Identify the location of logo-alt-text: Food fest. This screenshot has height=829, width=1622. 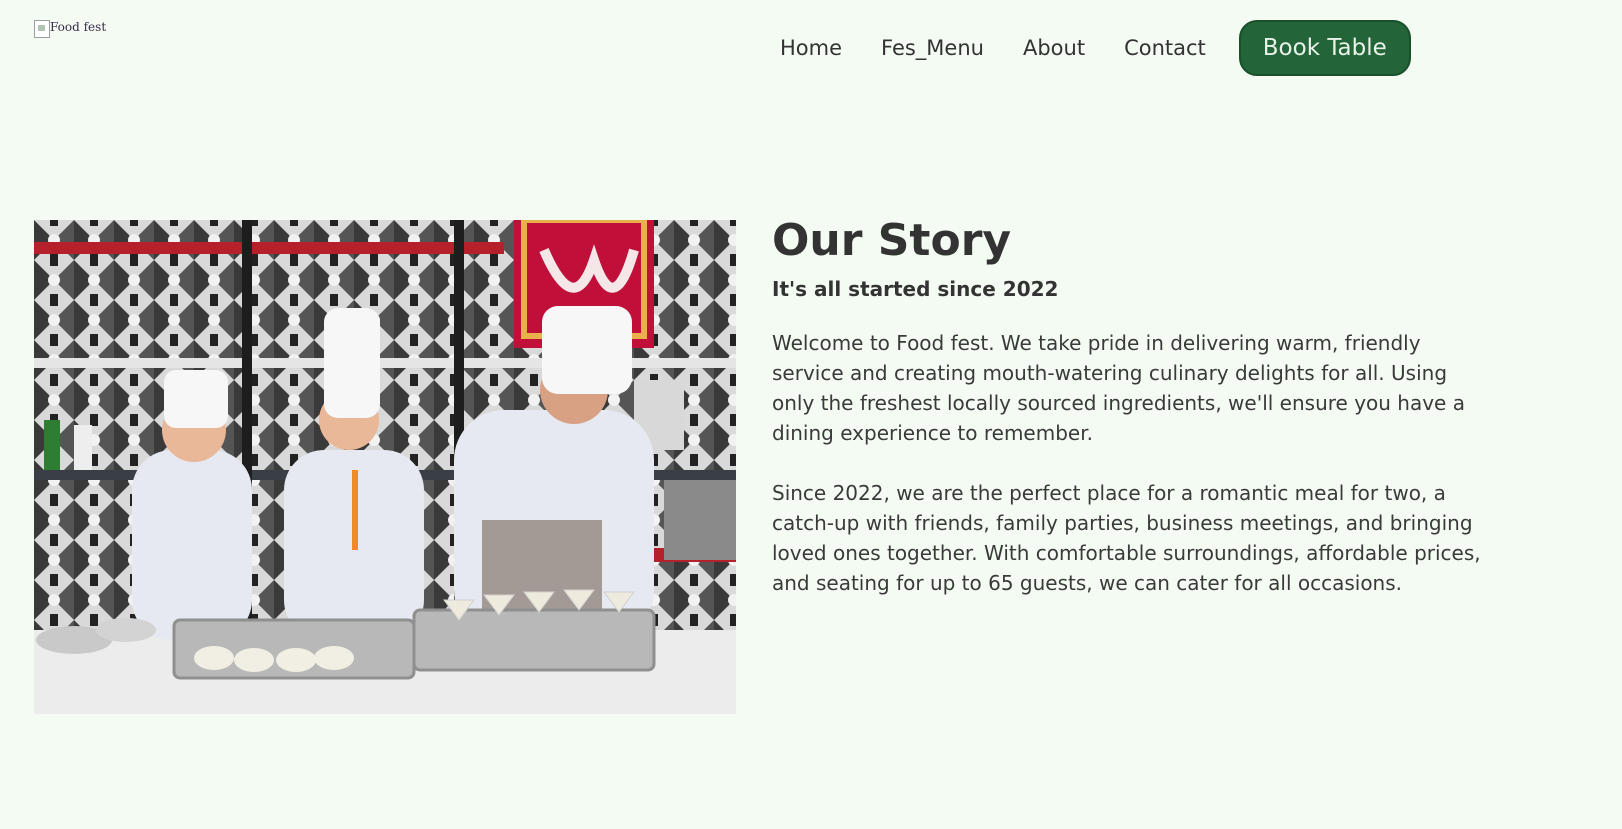
(78, 27).